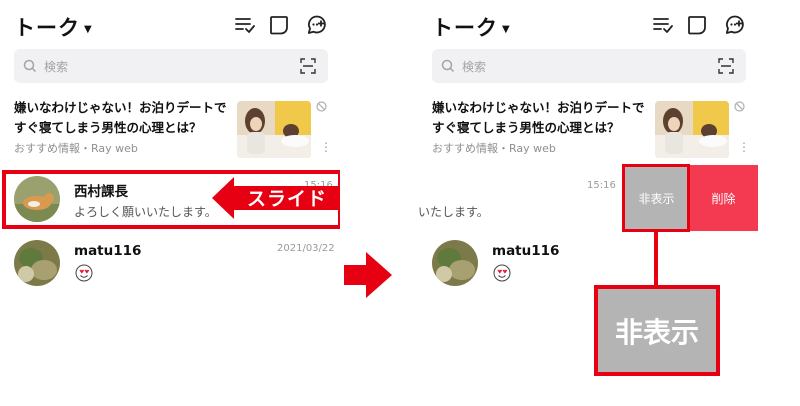 The image size is (800, 406). Describe the element at coordinates (287, 199) in the screenshot. I see `slide-label: スライド` at that location.